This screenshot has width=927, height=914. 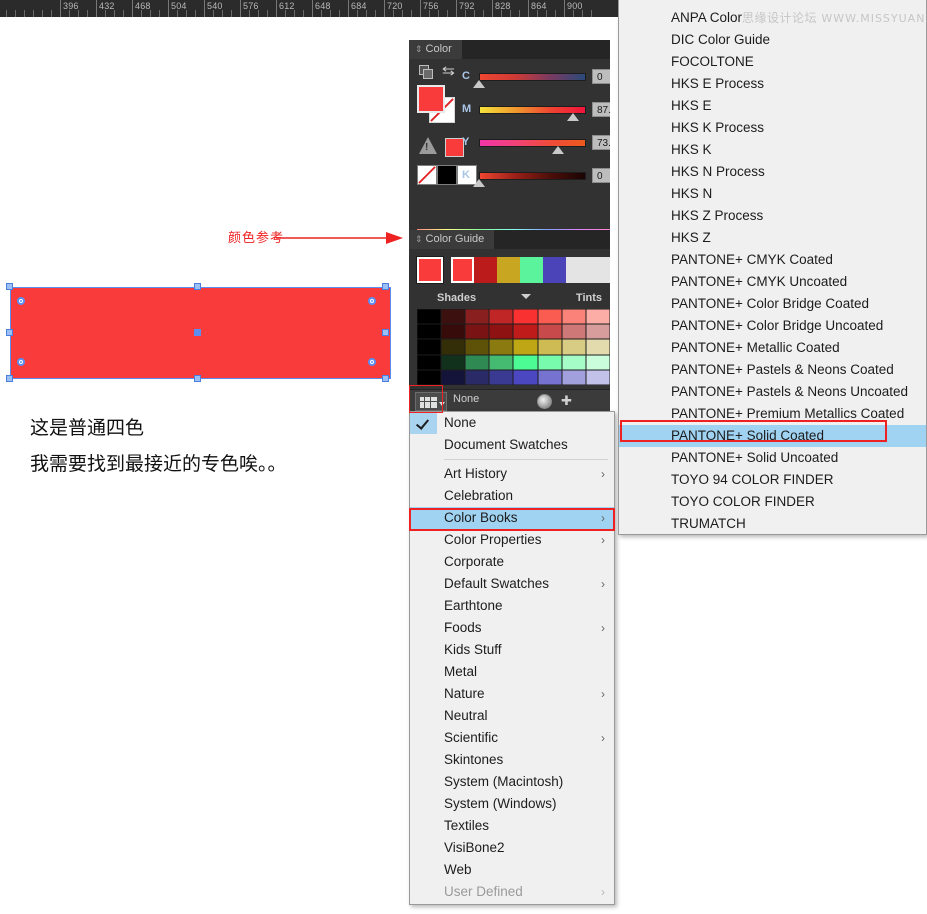 I want to click on submenu-item-toyo-color-finder: TOYO COLOR FINDER, so click(x=772, y=502).